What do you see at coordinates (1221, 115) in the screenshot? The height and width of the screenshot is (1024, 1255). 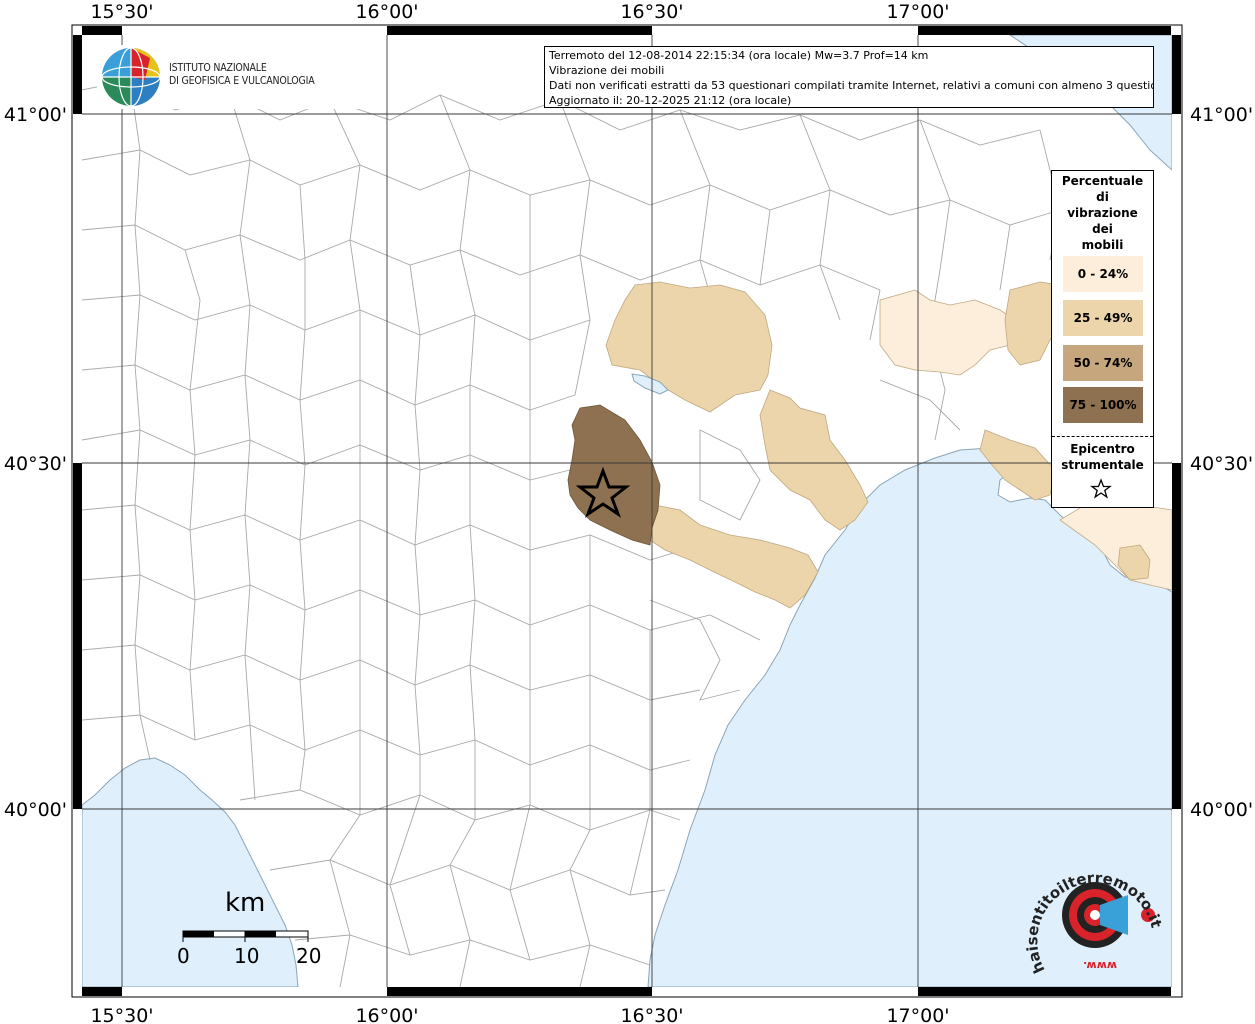 I see `tick-label-right-1: 41°00'` at bounding box center [1221, 115].